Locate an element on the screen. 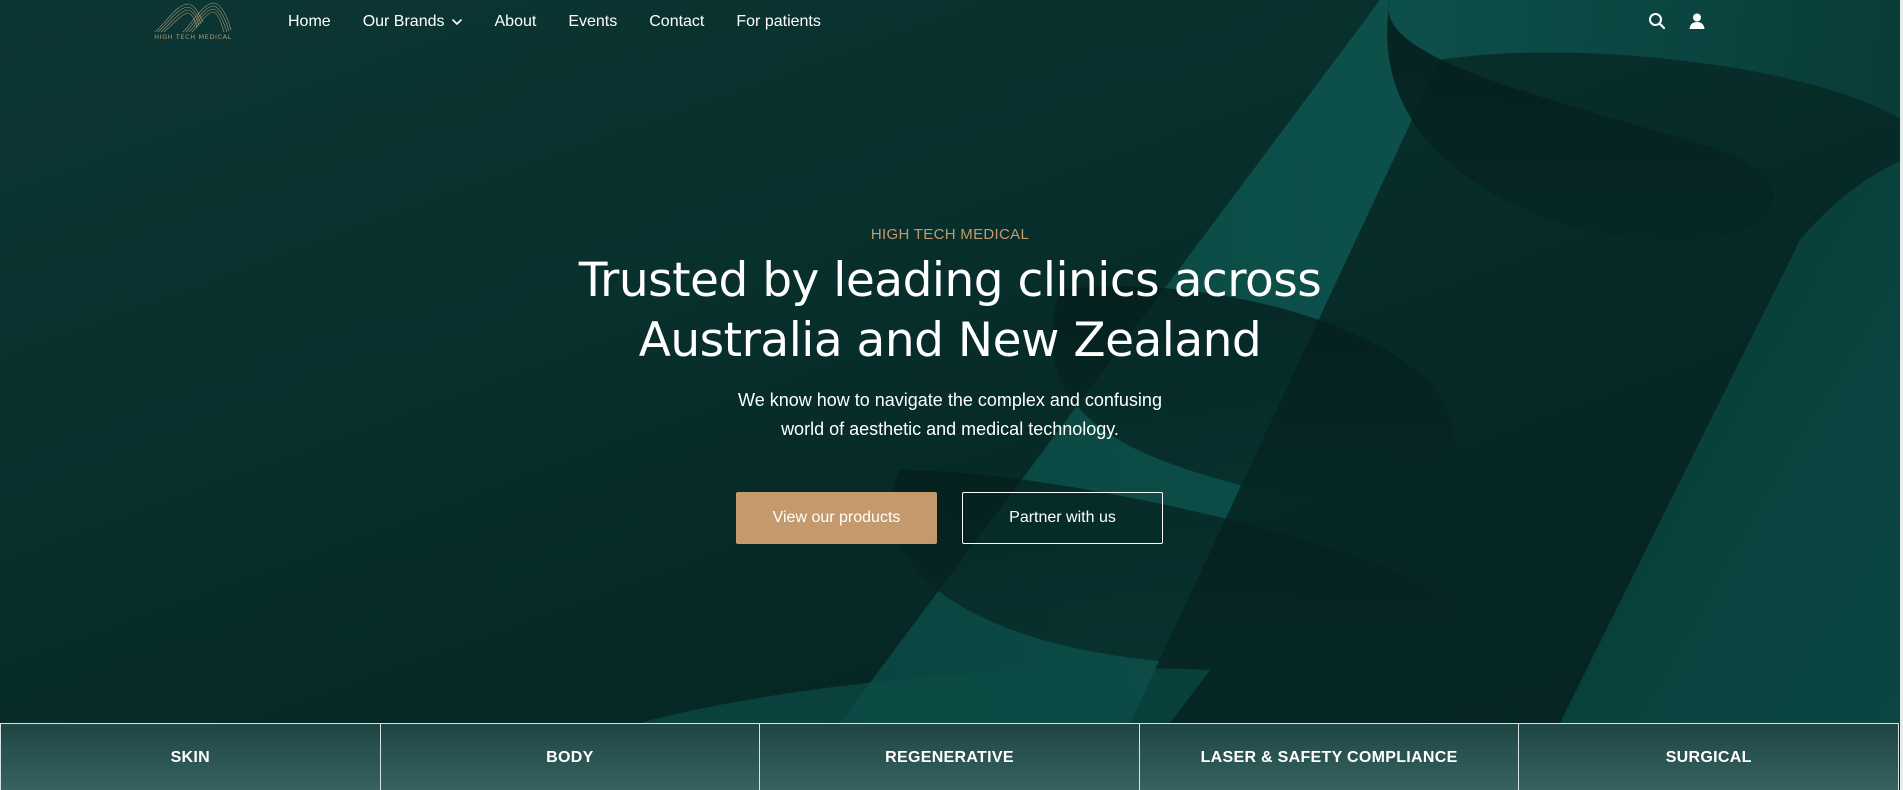 Image resolution: width=1903 pixels, height=790 pixels. category-body: BODY is located at coordinates (569, 757).